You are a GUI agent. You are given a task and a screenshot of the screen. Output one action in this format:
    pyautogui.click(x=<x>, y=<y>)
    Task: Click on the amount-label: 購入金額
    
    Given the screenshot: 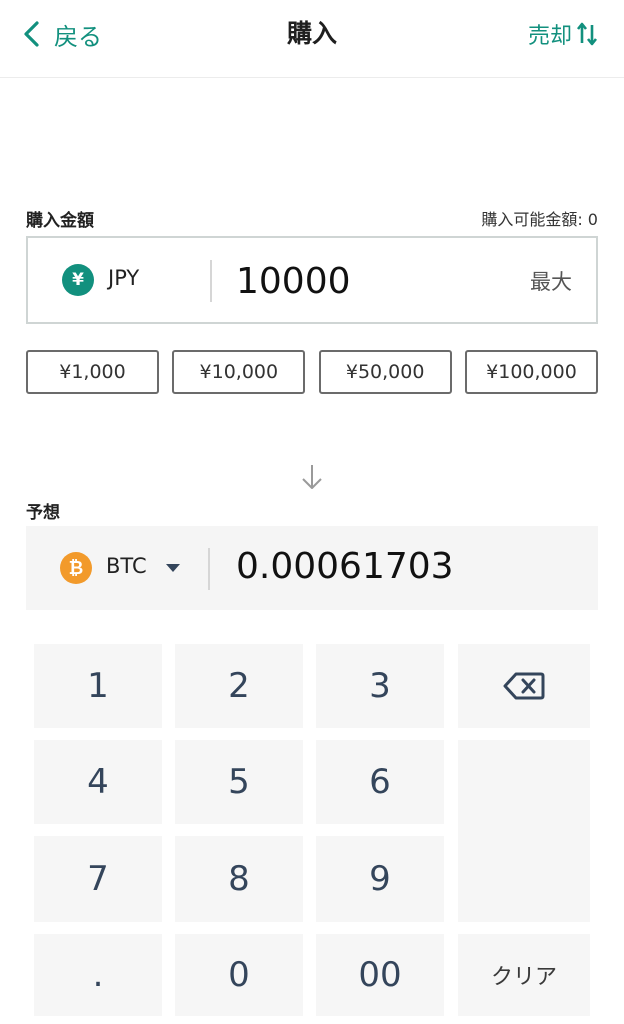 What is the action you would take?
    pyautogui.click(x=60, y=221)
    